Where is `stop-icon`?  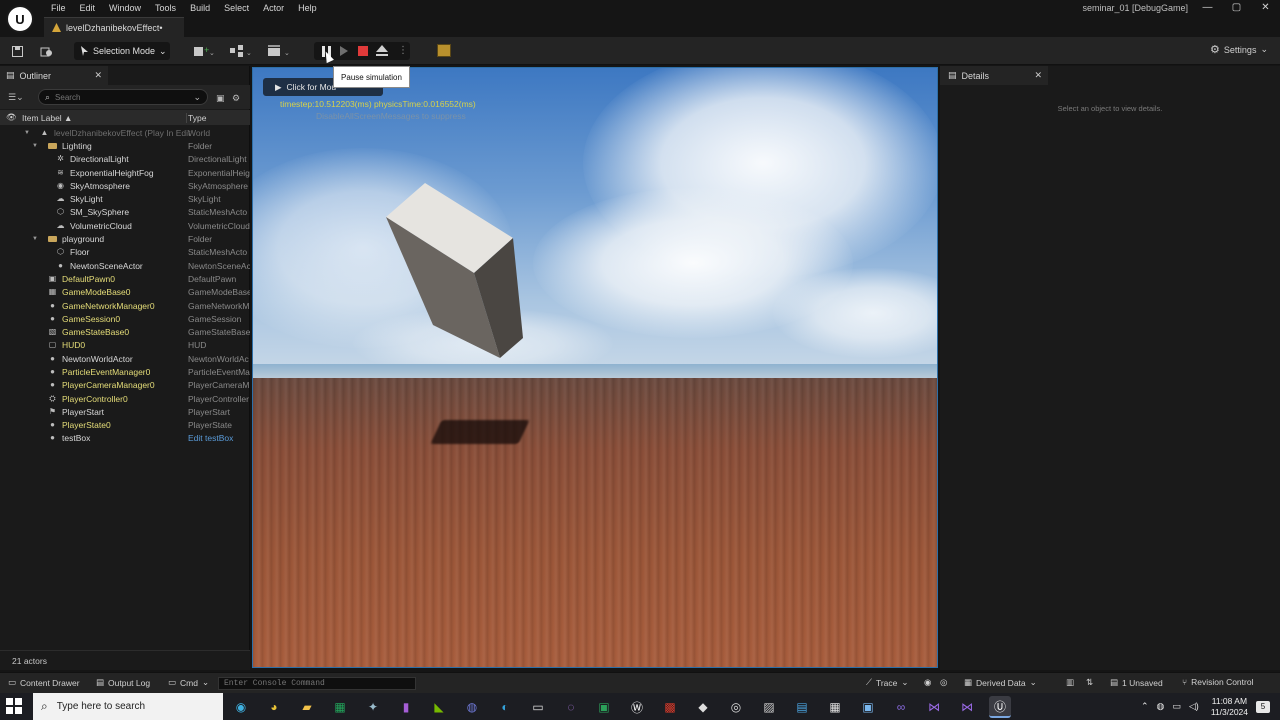 stop-icon is located at coordinates (363, 51).